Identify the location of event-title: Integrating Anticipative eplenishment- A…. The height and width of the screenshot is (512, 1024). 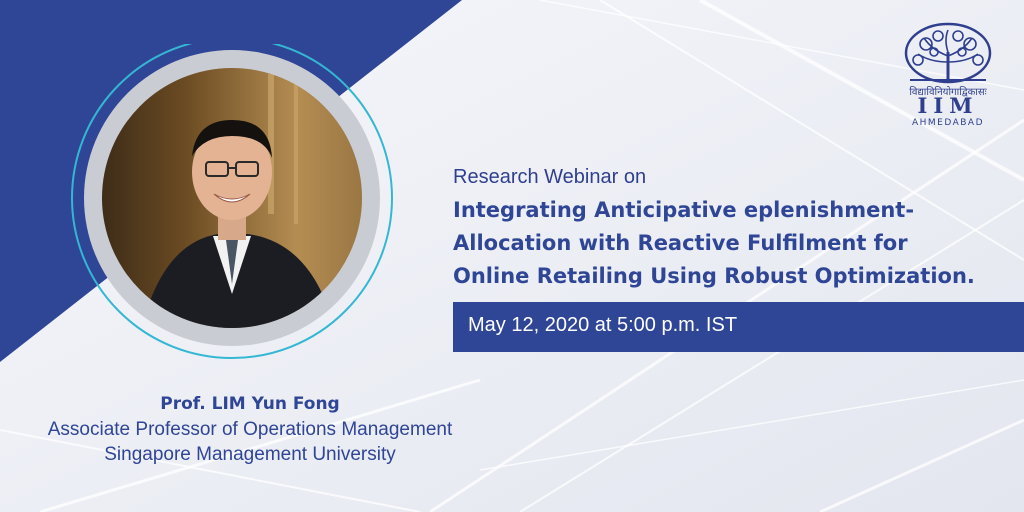
(733, 243).